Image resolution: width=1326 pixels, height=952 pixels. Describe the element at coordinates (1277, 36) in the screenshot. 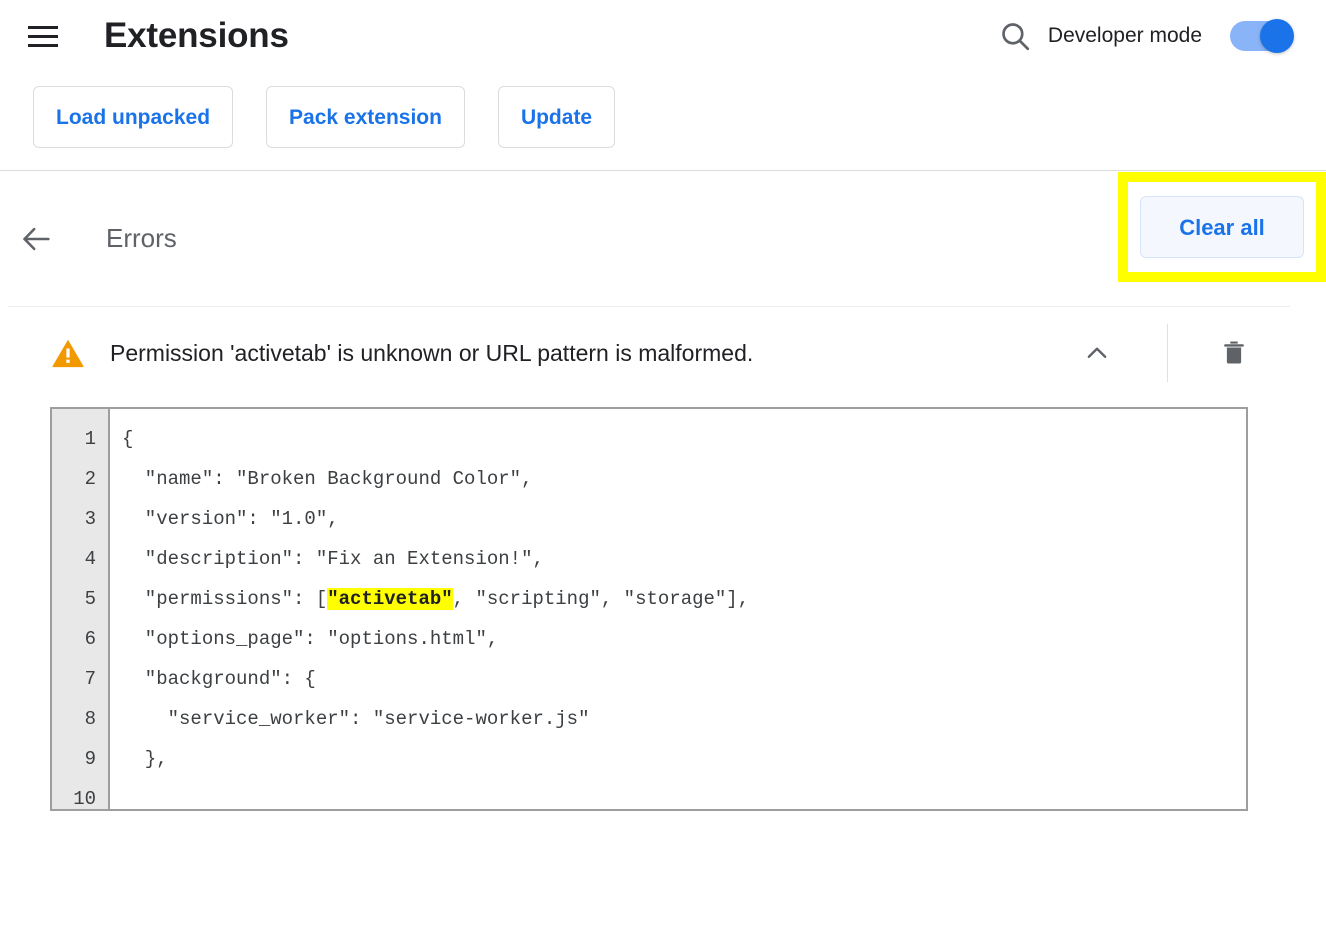

I see `toggle-knob` at that location.